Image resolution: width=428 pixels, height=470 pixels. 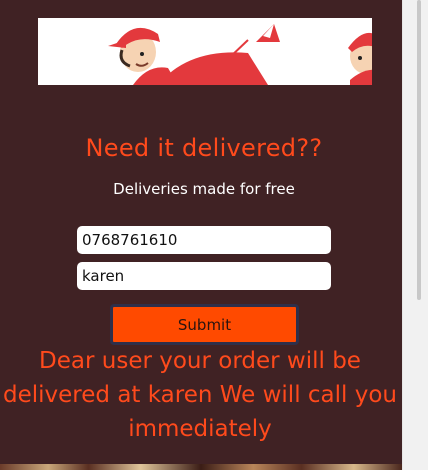 I want to click on delivery-courier-illustration, so click(x=205, y=51).